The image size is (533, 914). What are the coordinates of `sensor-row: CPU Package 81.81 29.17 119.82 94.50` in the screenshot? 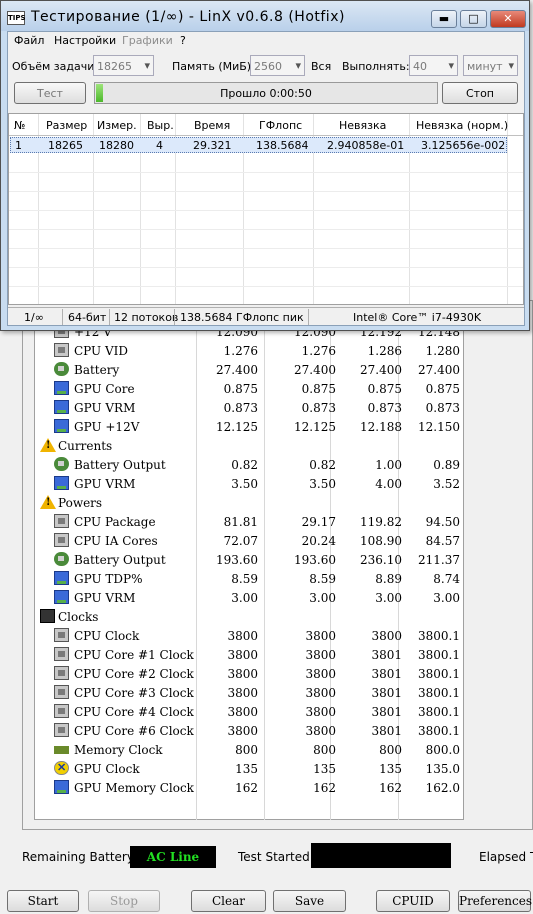 It's located at (250, 521).